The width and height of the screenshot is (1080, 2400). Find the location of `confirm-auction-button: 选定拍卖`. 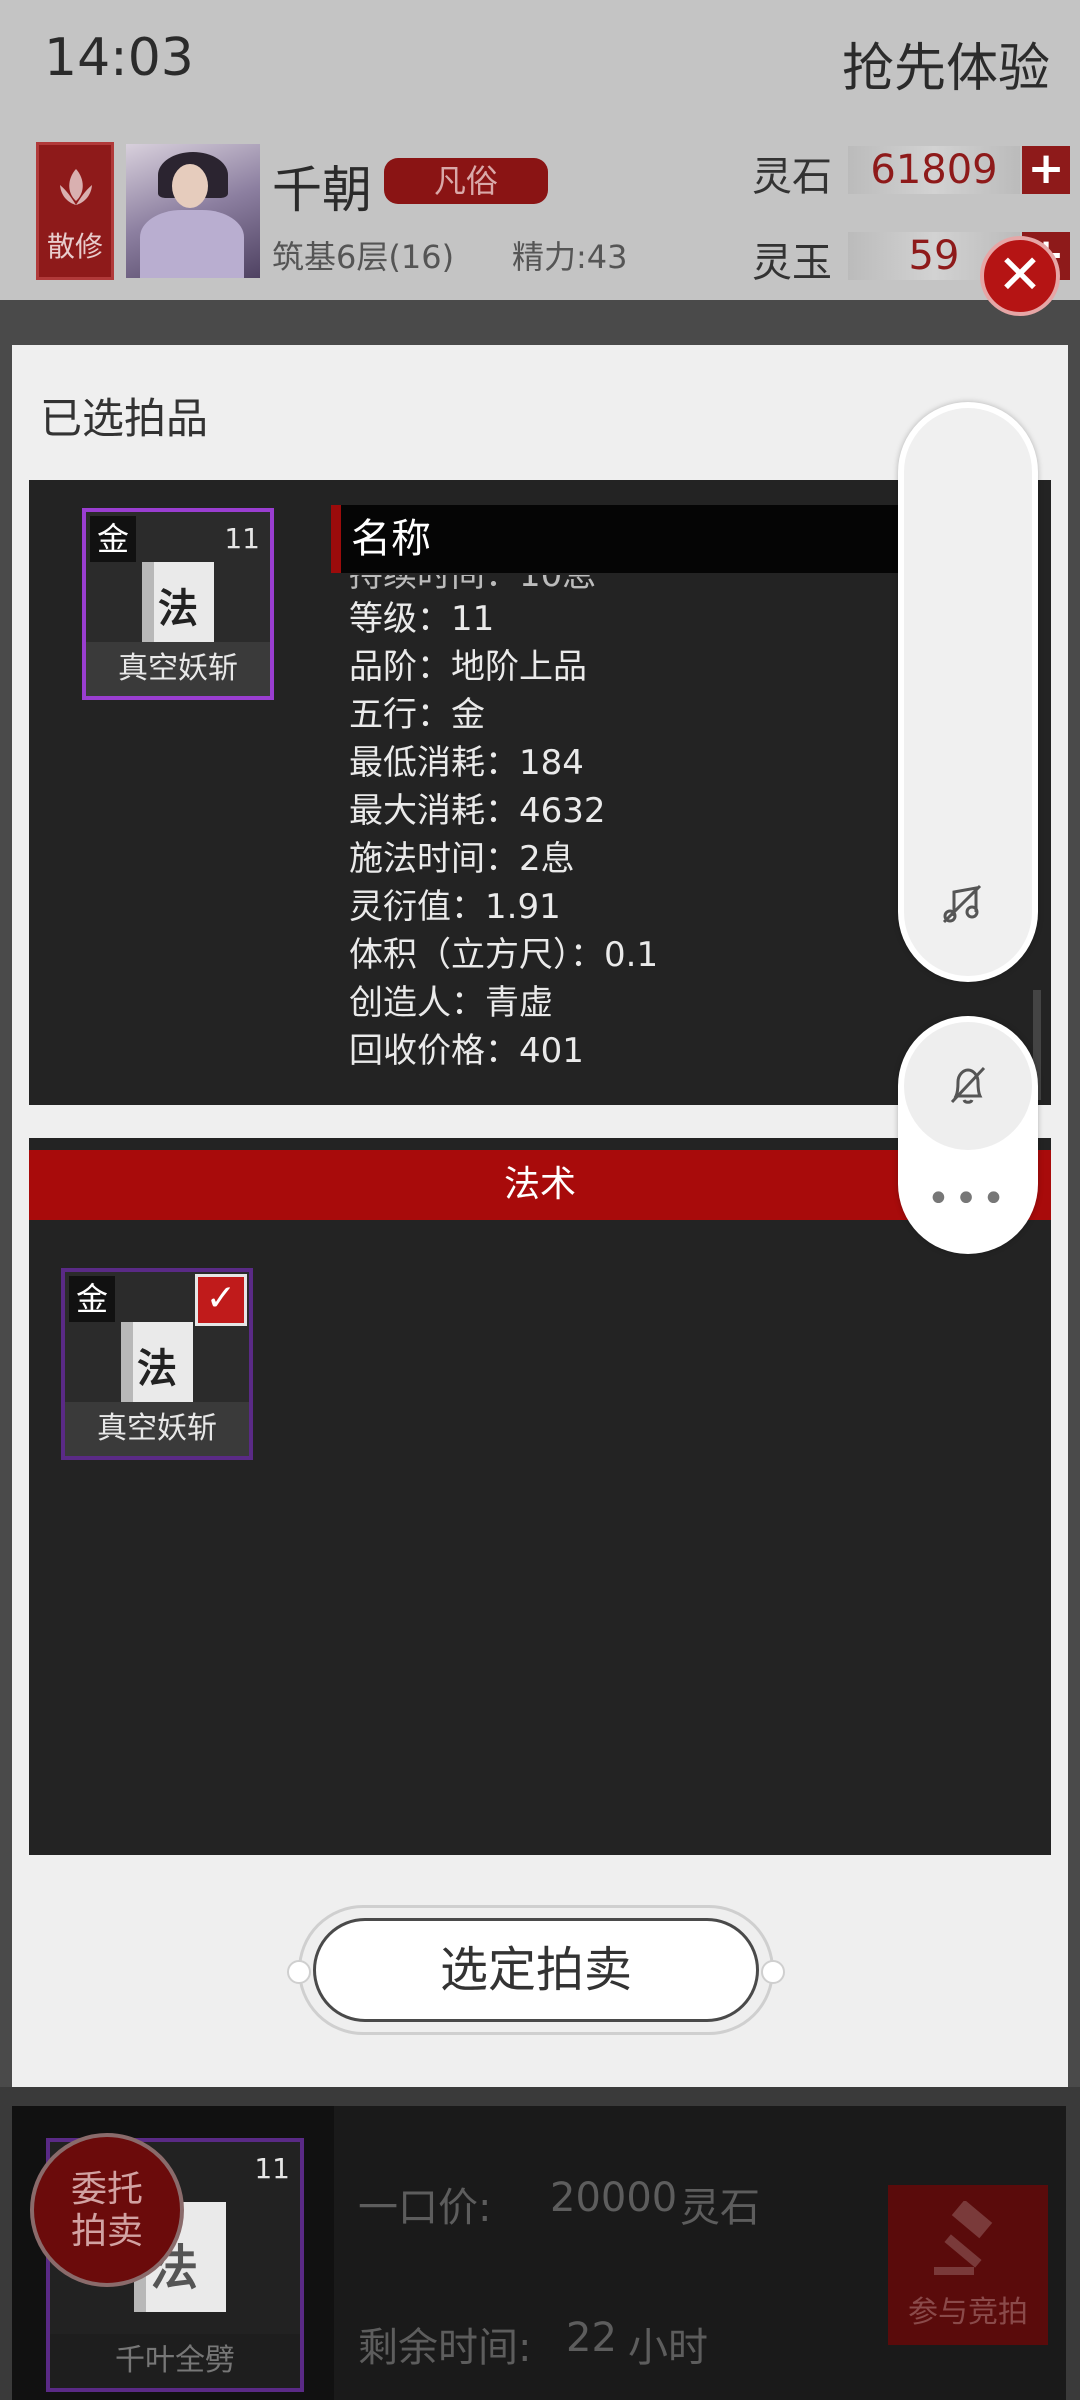

confirm-auction-button: 选定拍卖 is located at coordinates (536, 1970).